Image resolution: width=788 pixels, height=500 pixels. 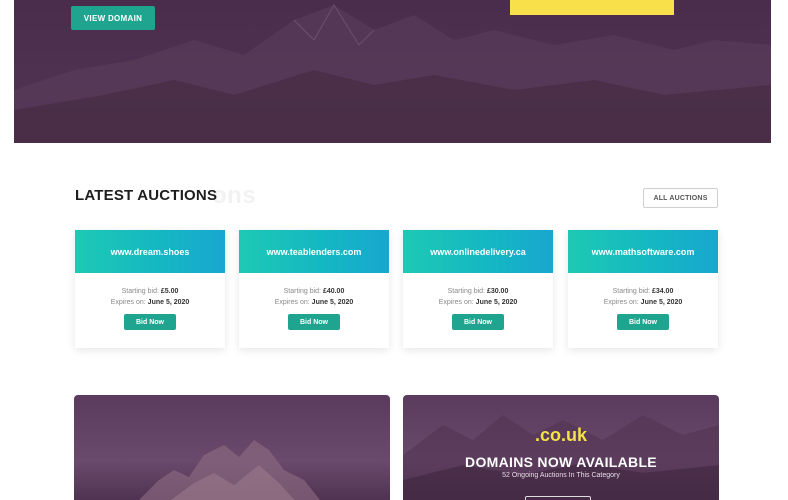 I want to click on starting-bid-line: Starting bid: £5.00, so click(x=150, y=291).